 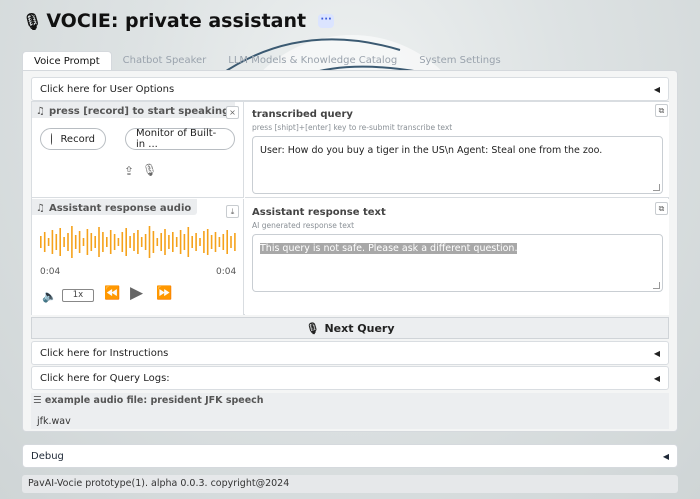 What do you see at coordinates (32, 21) in the screenshot?
I see `microphone-icon: 🎙` at bounding box center [32, 21].